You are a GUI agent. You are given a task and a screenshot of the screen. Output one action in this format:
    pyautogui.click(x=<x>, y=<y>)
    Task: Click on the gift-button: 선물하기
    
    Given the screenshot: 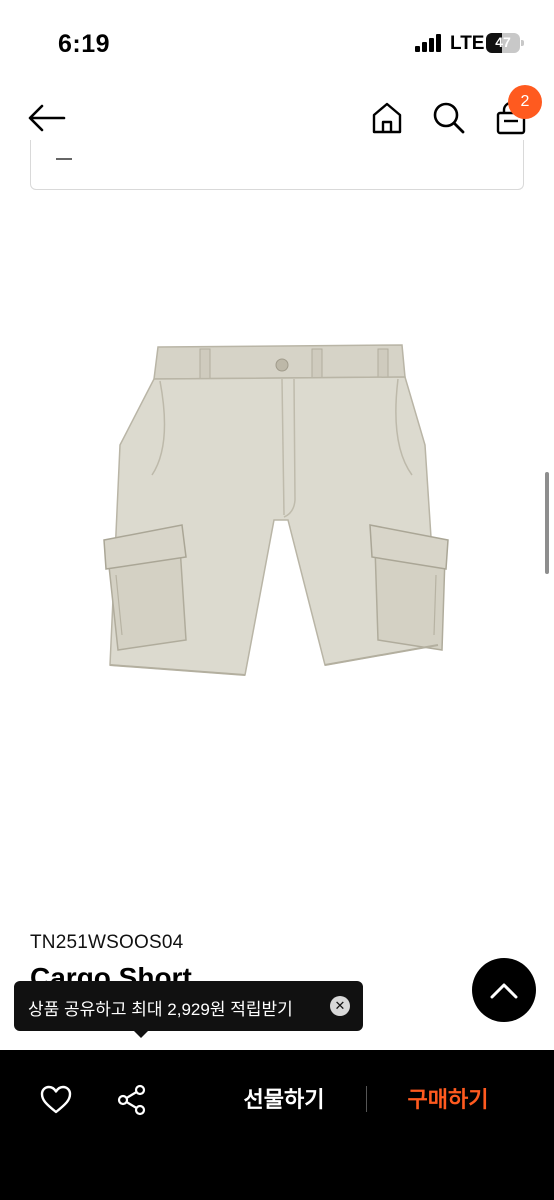 What is the action you would take?
    pyautogui.click(x=284, y=1100)
    